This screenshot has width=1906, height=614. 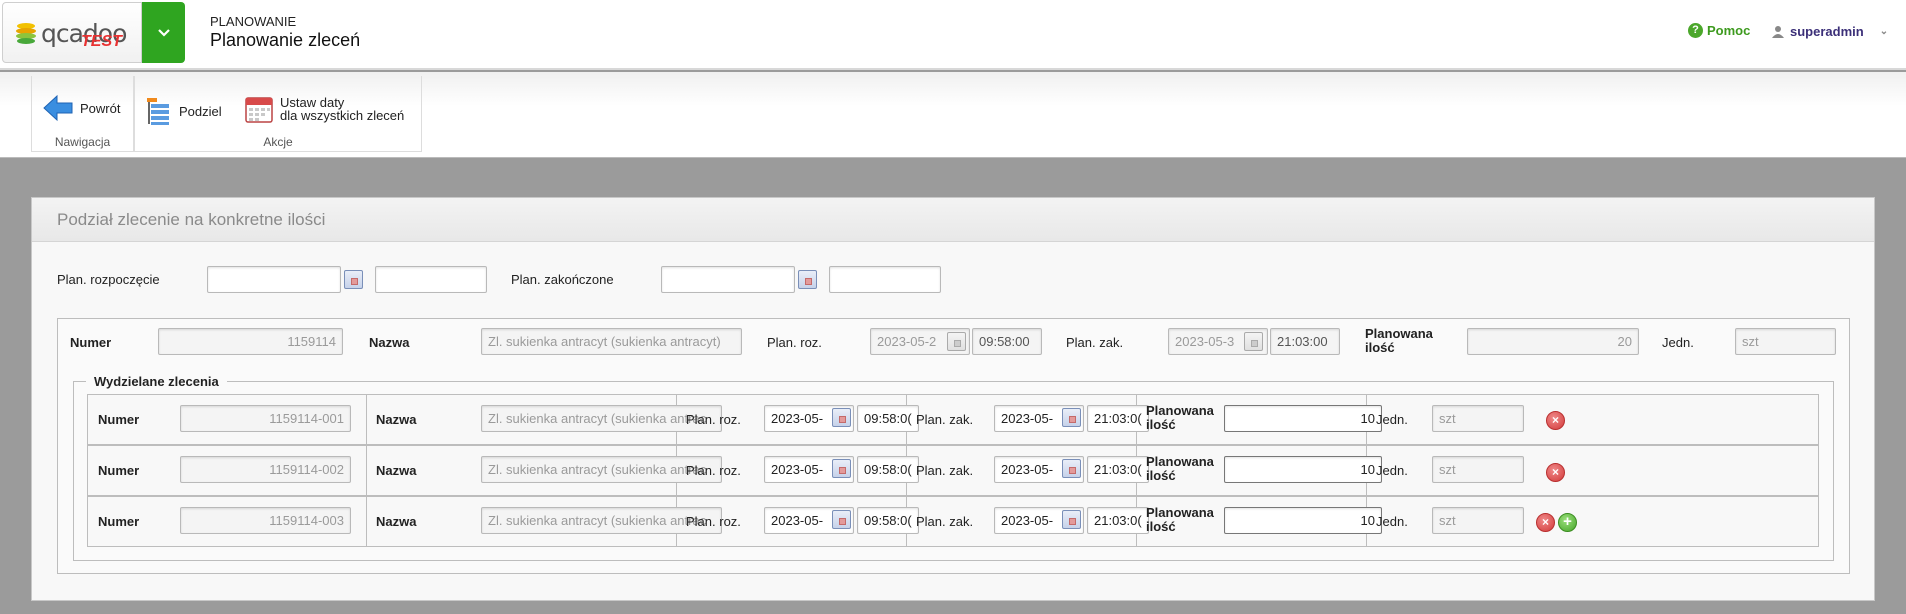 I want to click on set-dates-label-line2: dla wszystkich zleceń, so click(x=342, y=115).